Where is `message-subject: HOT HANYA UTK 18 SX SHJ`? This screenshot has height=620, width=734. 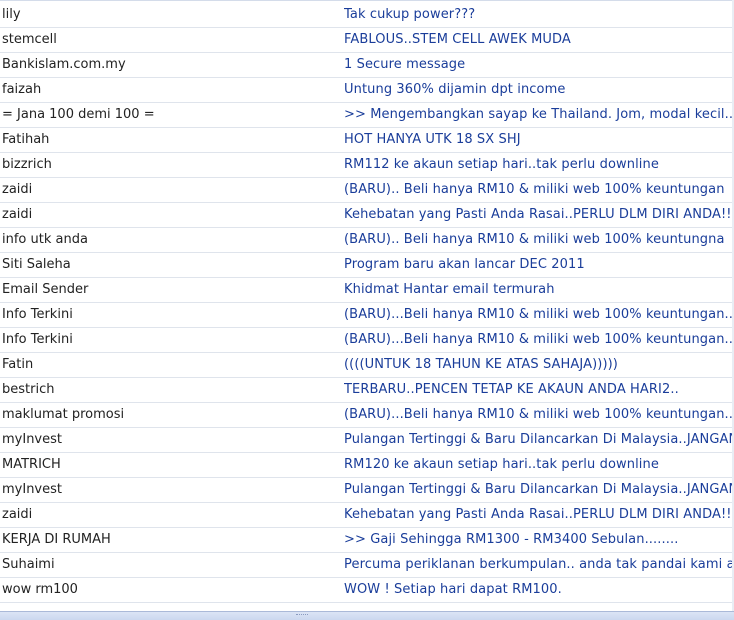
message-subject: HOT HANYA UTK 18 SX SHJ is located at coordinates (539, 139).